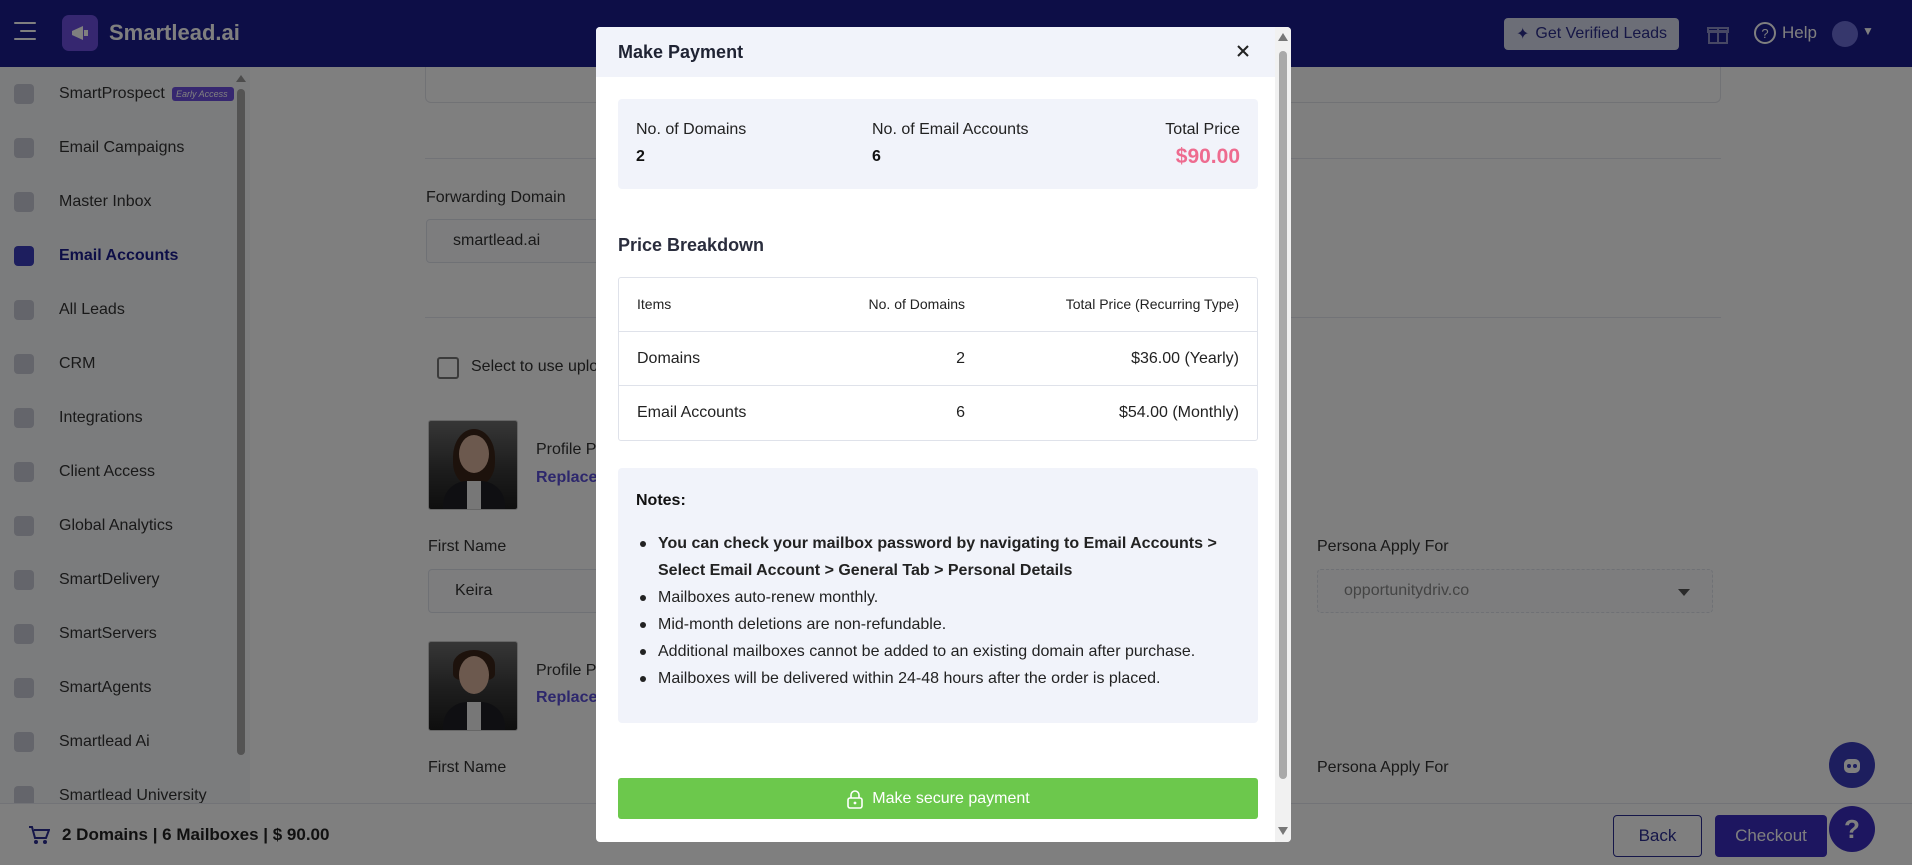 This screenshot has height=865, width=1912. I want to click on scroll-down-icon, so click(1283, 831).